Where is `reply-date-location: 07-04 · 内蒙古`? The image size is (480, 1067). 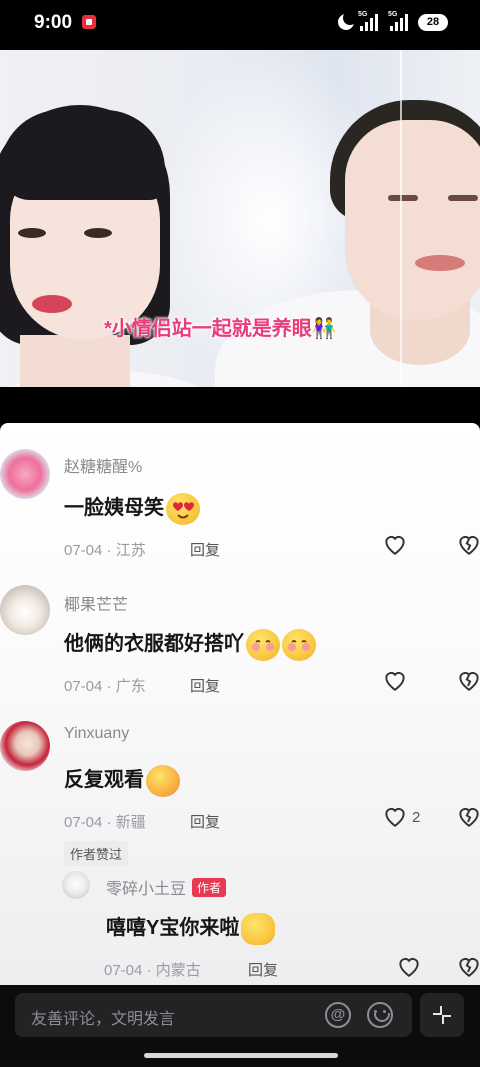 reply-date-location: 07-04 · 内蒙古 is located at coordinates (152, 970).